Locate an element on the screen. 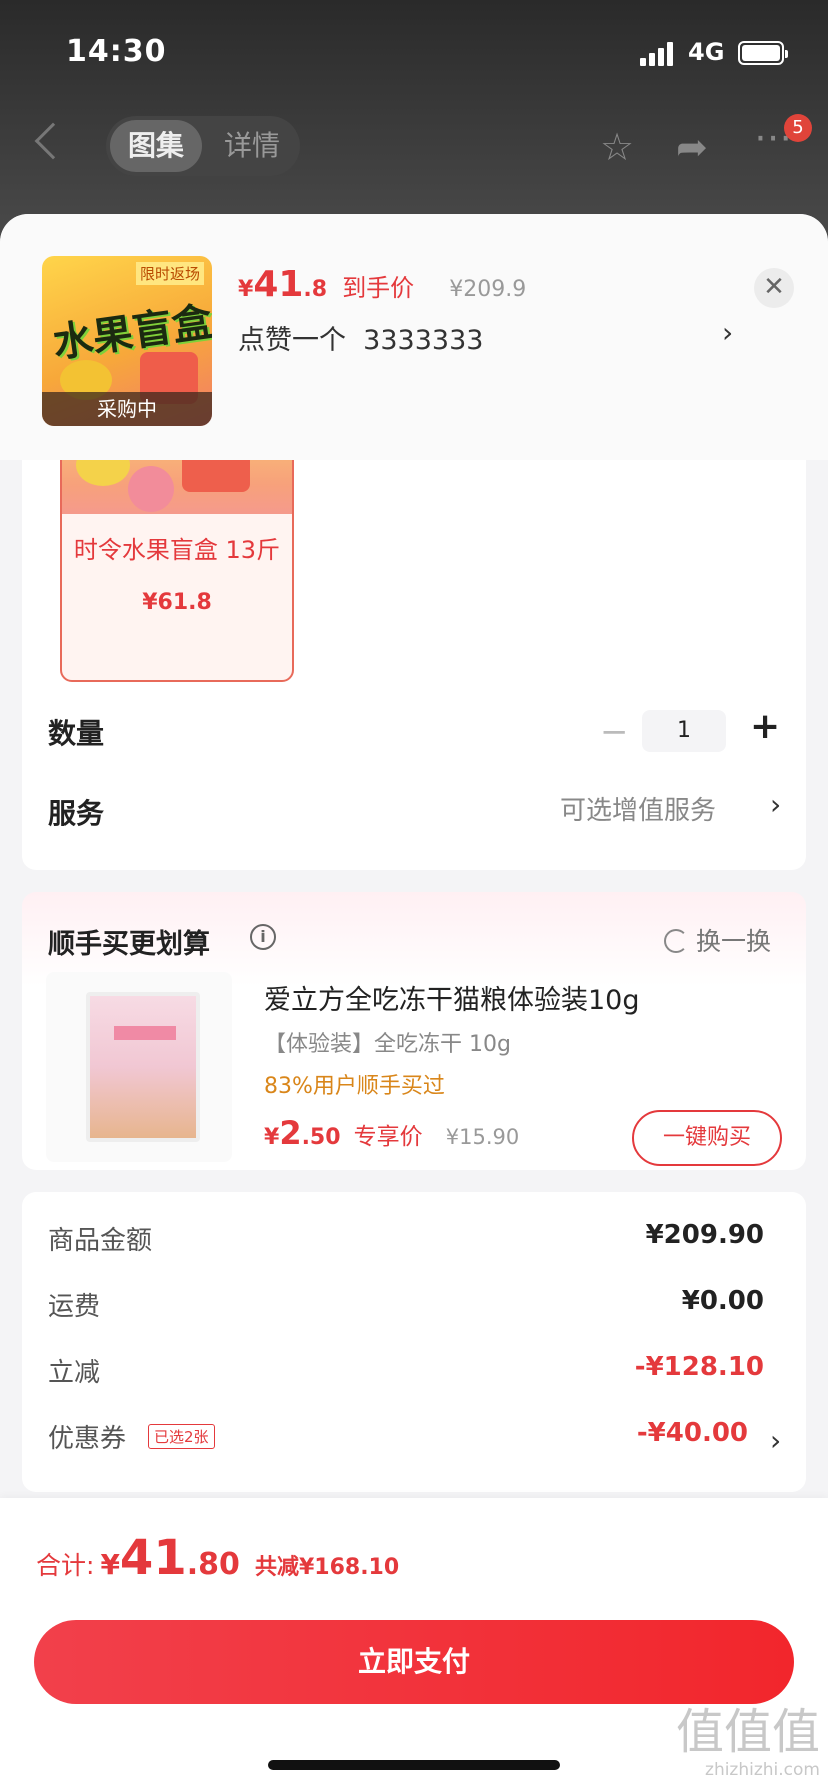 This screenshot has width=828, height=1792. recommend-title: 顺手买更划算 is located at coordinates (129, 944).